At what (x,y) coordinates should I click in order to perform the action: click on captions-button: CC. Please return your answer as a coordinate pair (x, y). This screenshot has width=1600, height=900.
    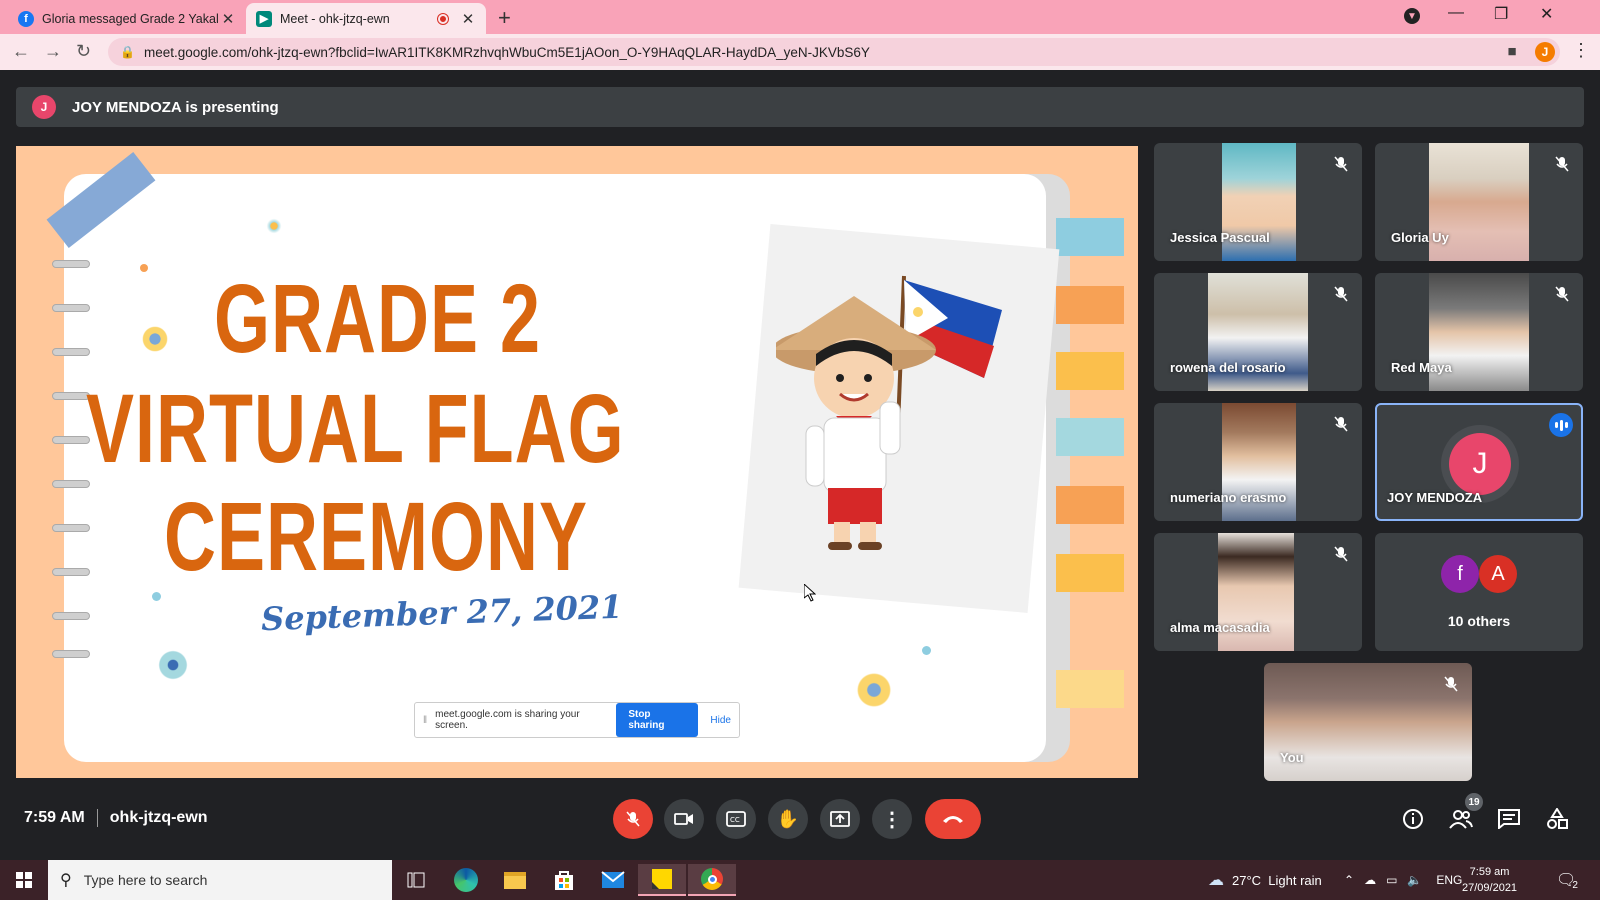
    Looking at the image, I should click on (736, 819).